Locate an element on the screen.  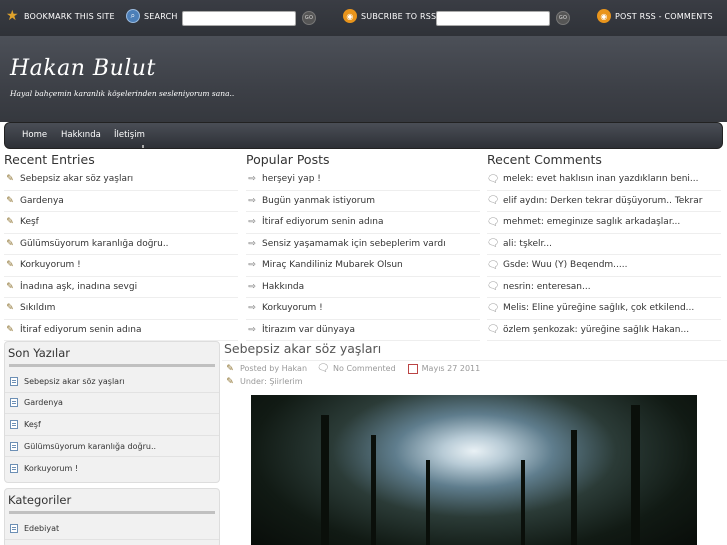
list-item: ⇨ İtiraf ediyorum senin adına is located at coordinates (363, 223).